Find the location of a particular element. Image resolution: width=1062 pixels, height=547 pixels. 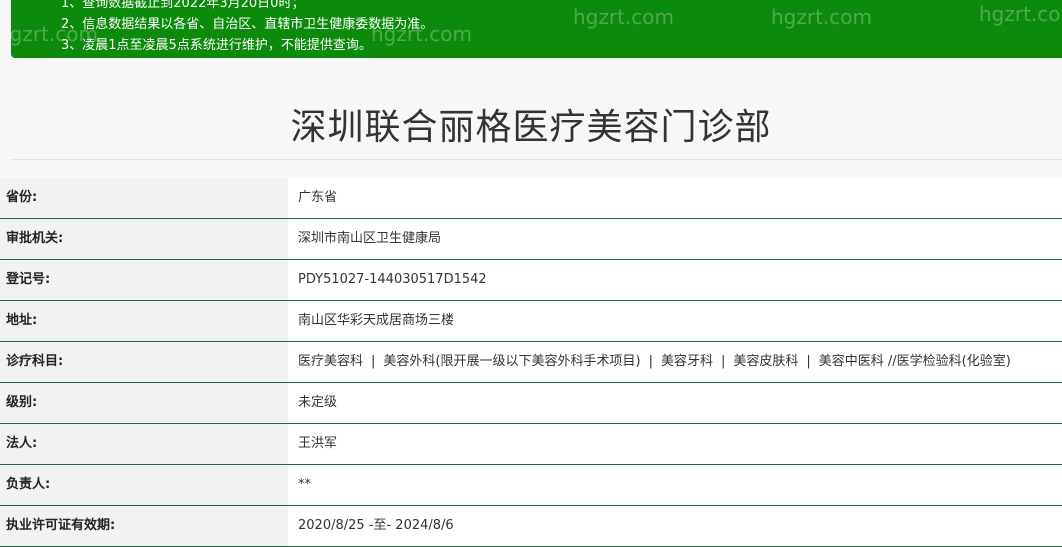

row-level: 级别: 未定级 is located at coordinates (531, 403).